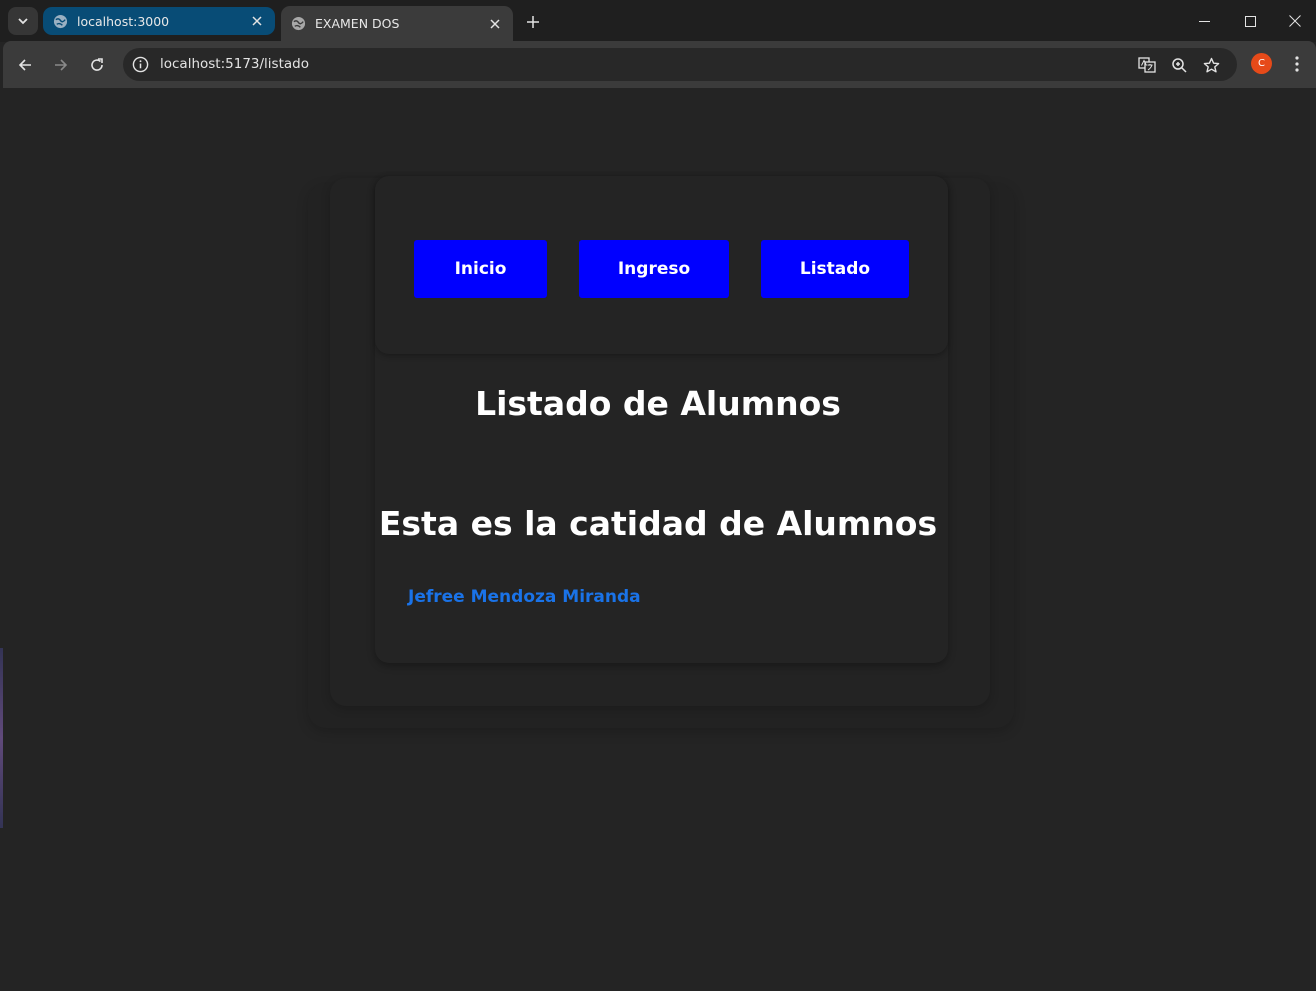 The height and width of the screenshot is (991, 1316). I want to click on tab-title: localhost:3000, so click(123, 21).